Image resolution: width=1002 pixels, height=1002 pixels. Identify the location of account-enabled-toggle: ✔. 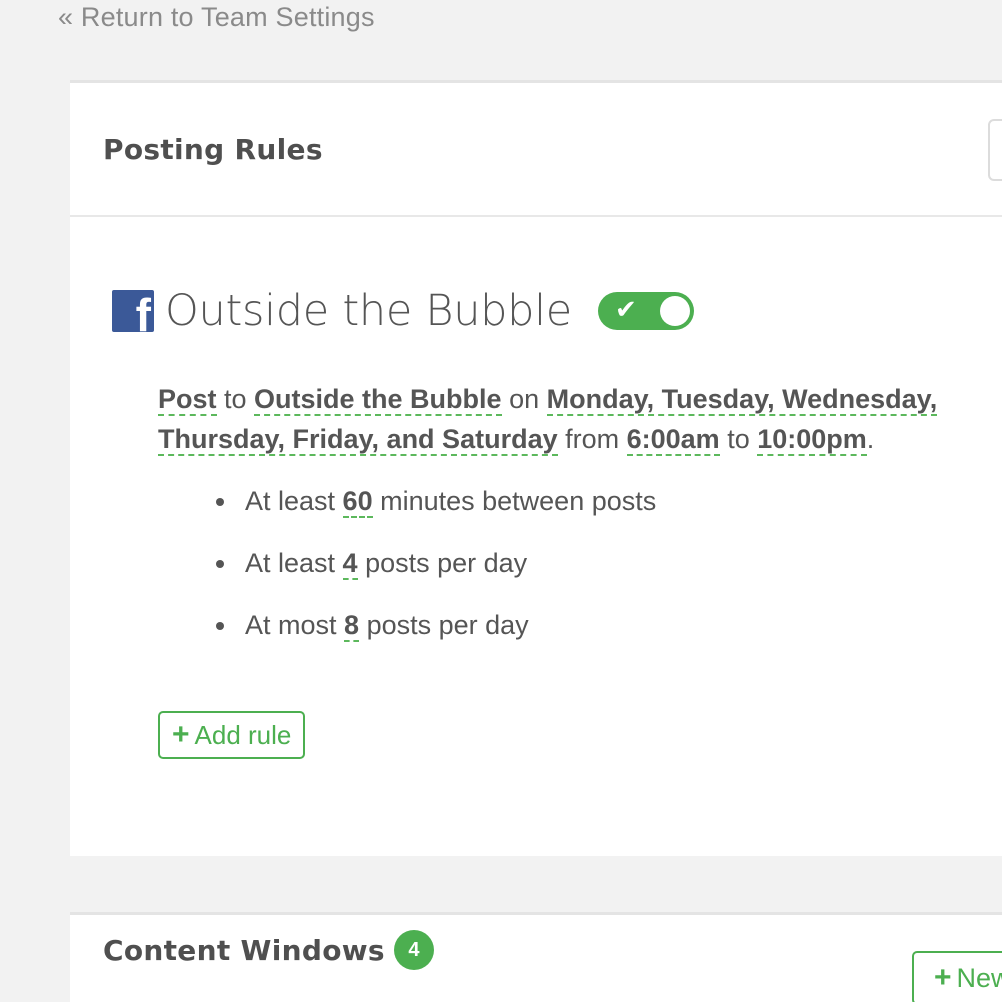
(645, 311).